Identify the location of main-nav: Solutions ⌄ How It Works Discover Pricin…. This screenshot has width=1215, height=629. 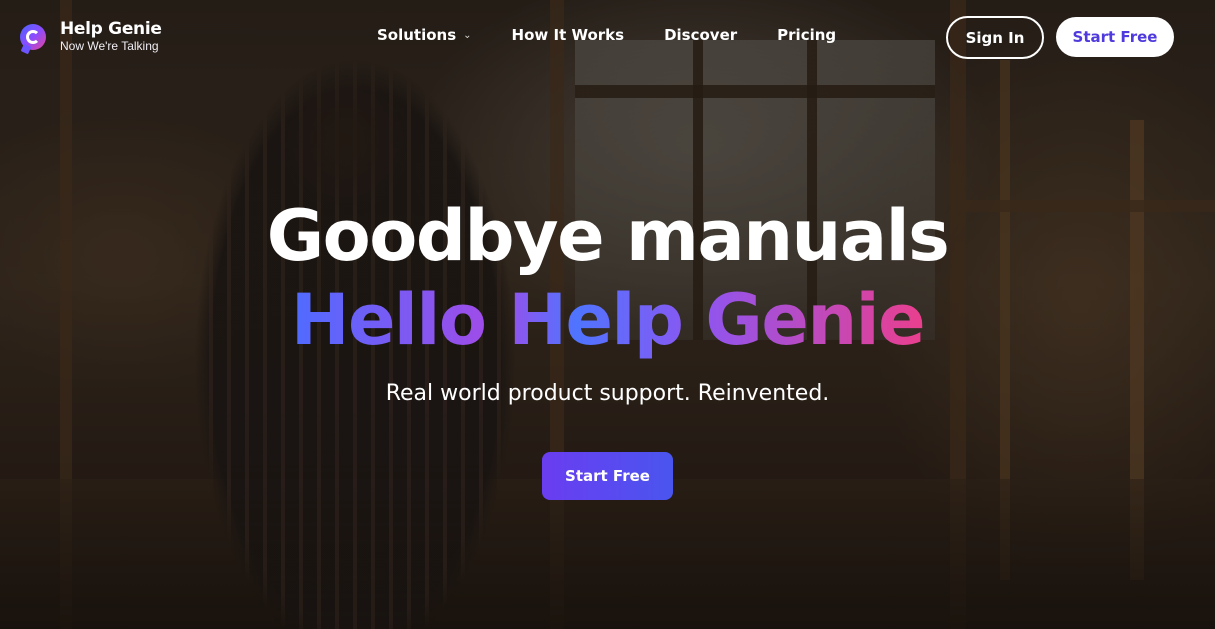
(606, 35).